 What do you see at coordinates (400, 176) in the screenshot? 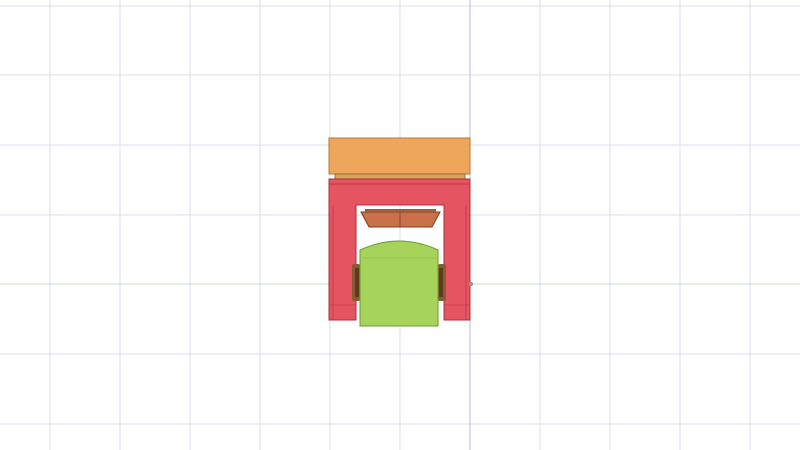
I see `plate-spacer` at bounding box center [400, 176].